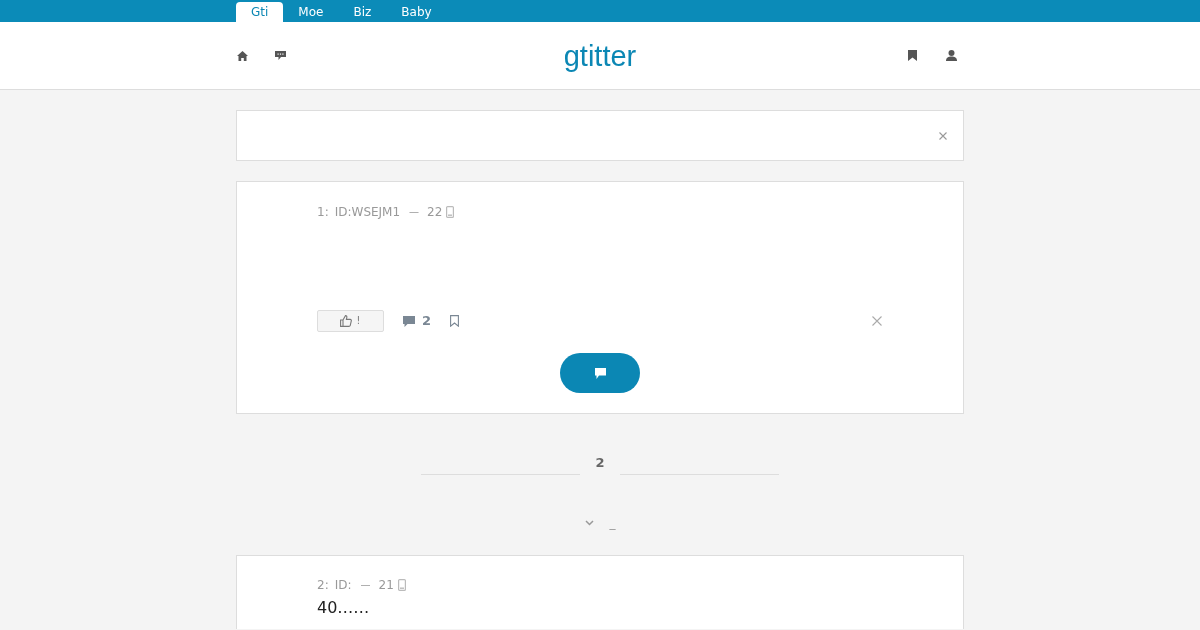 This screenshot has height=630, width=1200. Describe the element at coordinates (600, 55) in the screenshot. I see `logo: gtitter` at that location.